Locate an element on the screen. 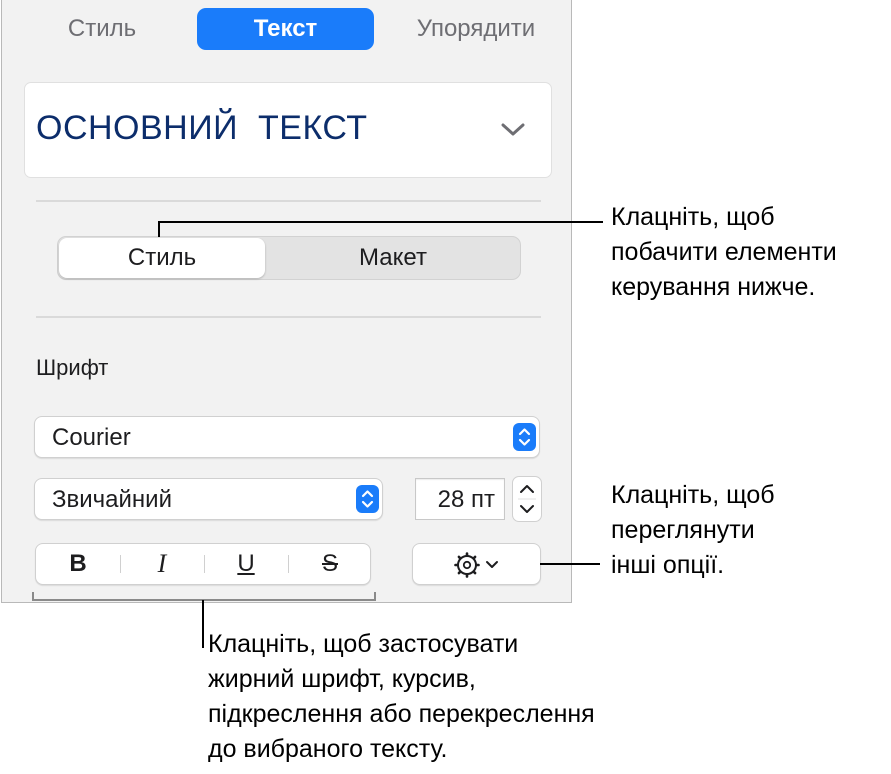  font-size-field: 28 пт is located at coordinates (460, 499).